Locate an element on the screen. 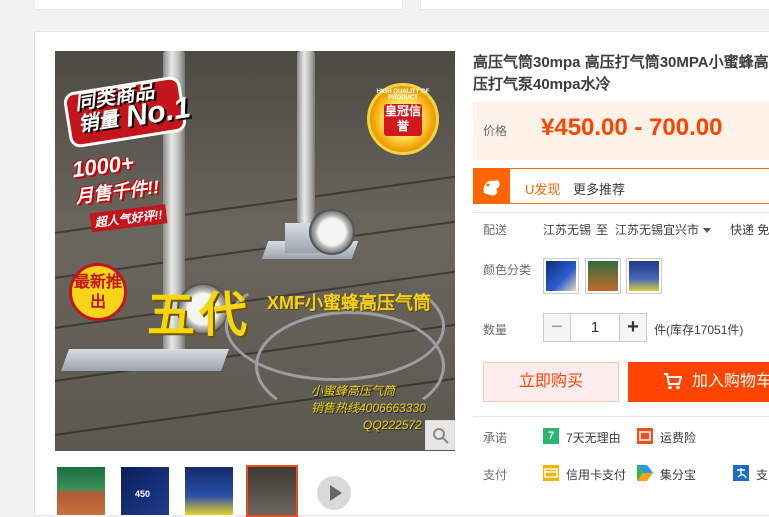 This screenshot has height=517, width=769. brand-text: XMF小蜜蜂高压气筒 is located at coordinates (349, 303).